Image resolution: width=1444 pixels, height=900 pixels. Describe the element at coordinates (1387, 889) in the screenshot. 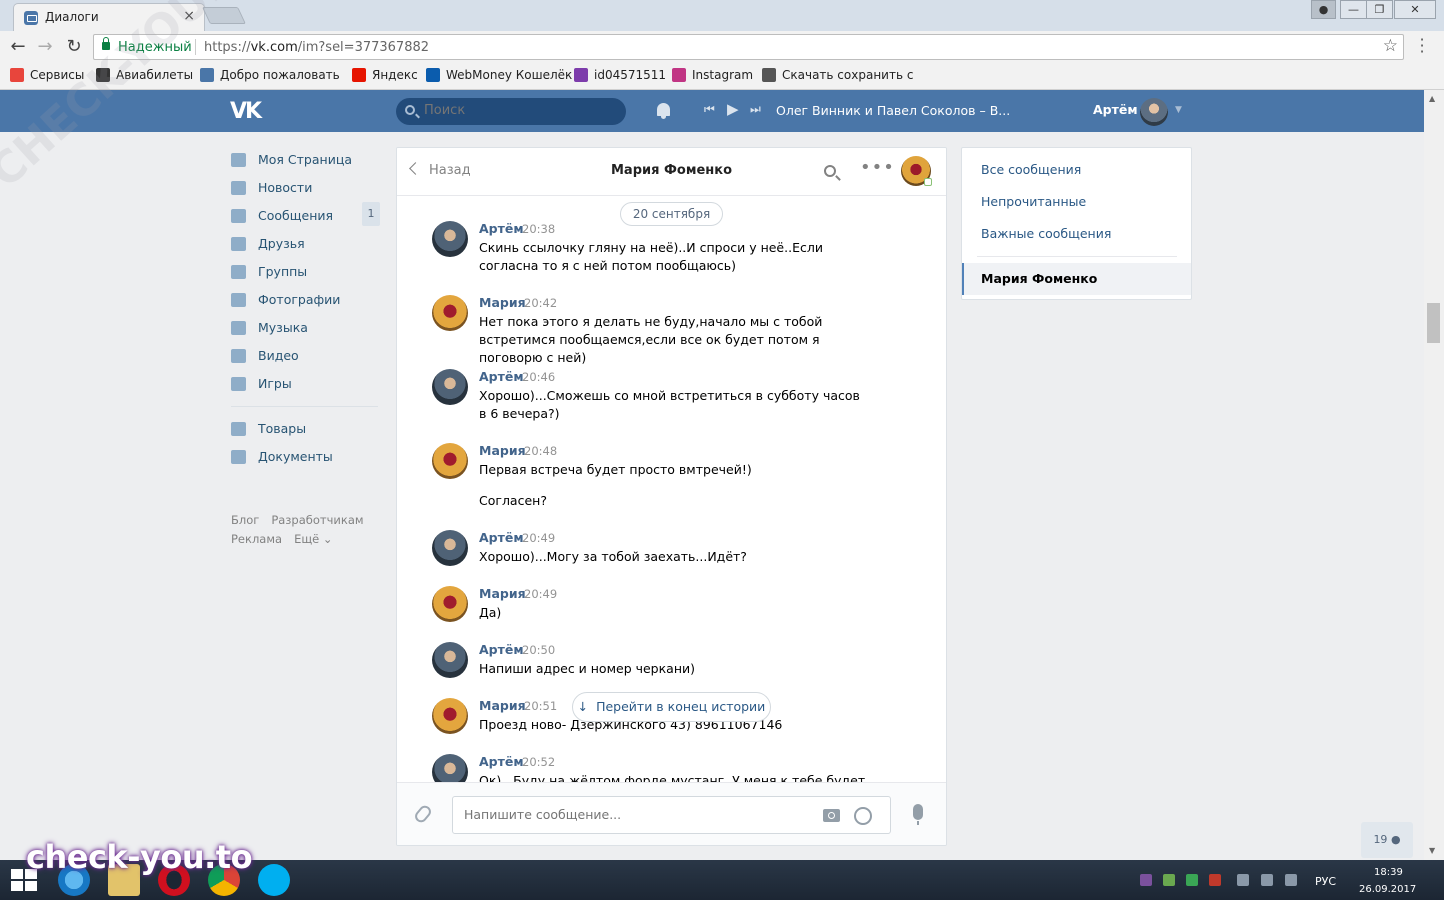

I see `clock-date: 26.09.2017` at that location.